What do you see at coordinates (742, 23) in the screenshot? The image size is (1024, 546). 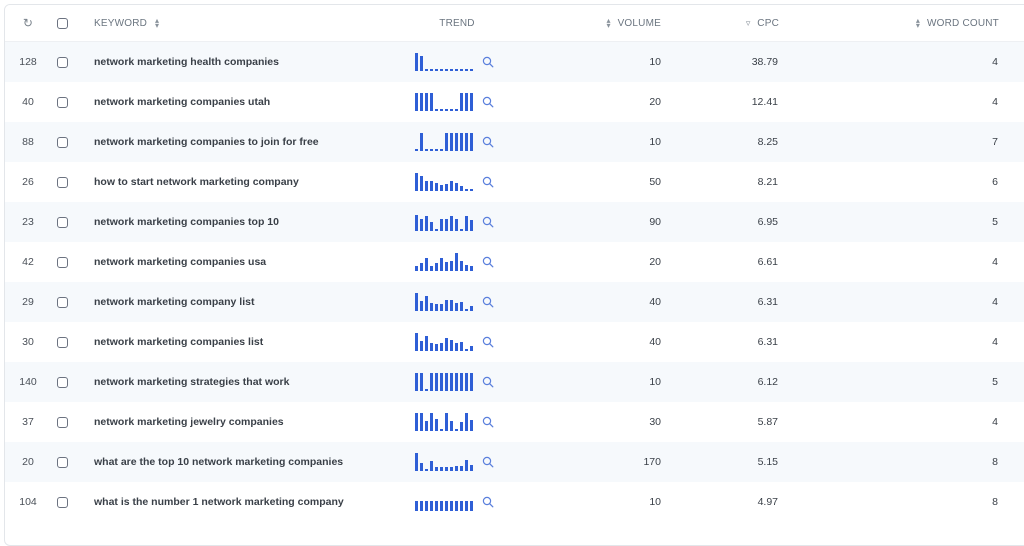 I see `column-header-cpc: ▿ CPC` at bounding box center [742, 23].